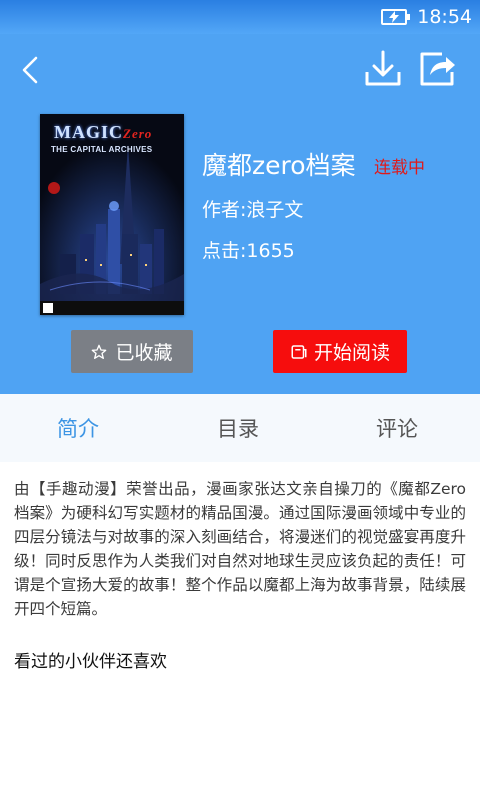 The width and height of the screenshot is (480, 800). Describe the element at coordinates (248, 251) in the screenshot. I see `click-count: 点击:1655` at that location.